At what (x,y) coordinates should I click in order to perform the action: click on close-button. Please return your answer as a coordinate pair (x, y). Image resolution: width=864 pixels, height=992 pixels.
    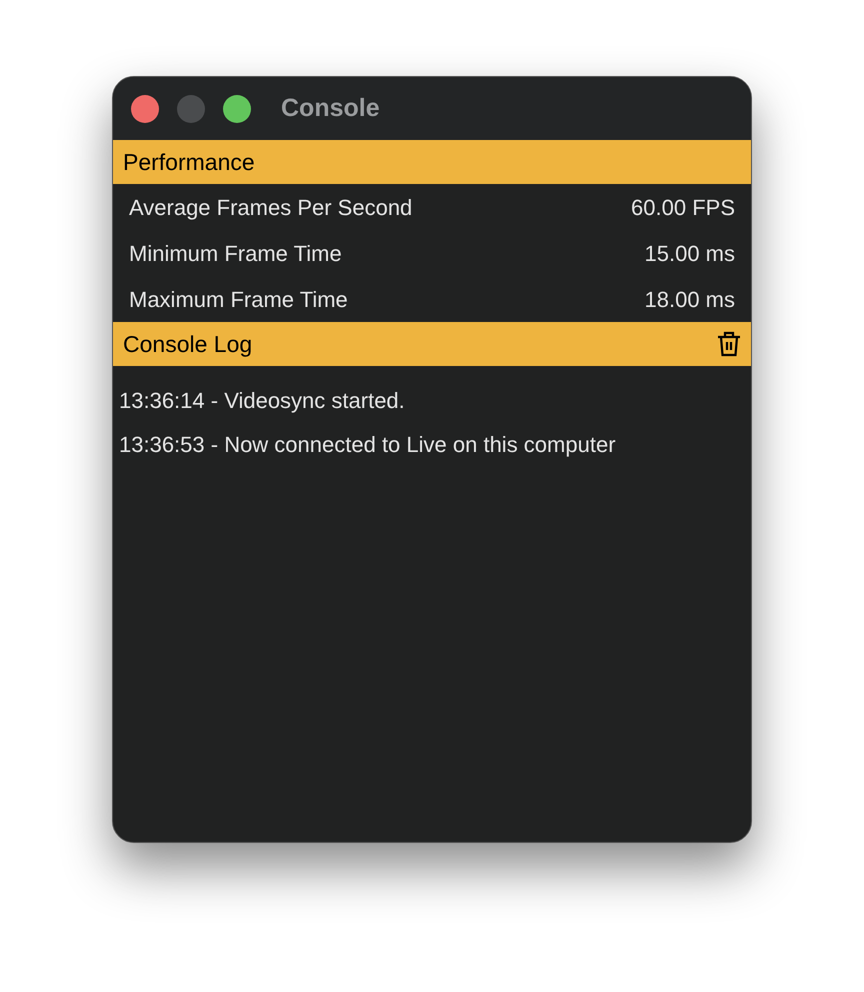
    Looking at the image, I should click on (145, 108).